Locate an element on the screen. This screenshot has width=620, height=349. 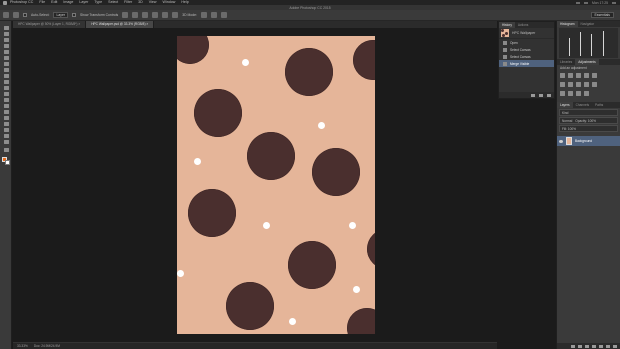
exposure-icon is located at coordinates (586, 75).